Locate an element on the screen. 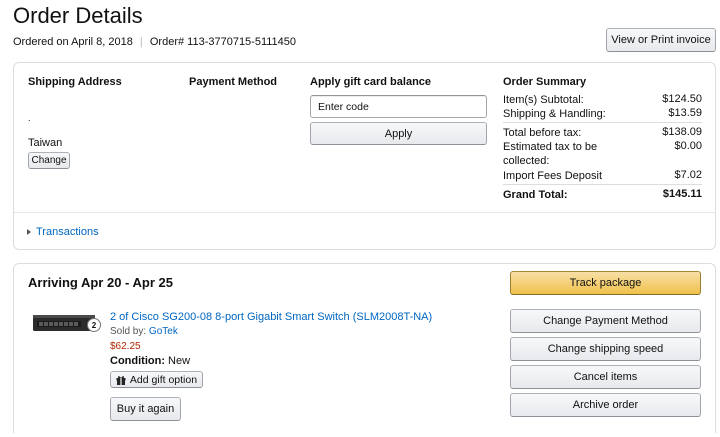  condition-value: New is located at coordinates (179, 361).